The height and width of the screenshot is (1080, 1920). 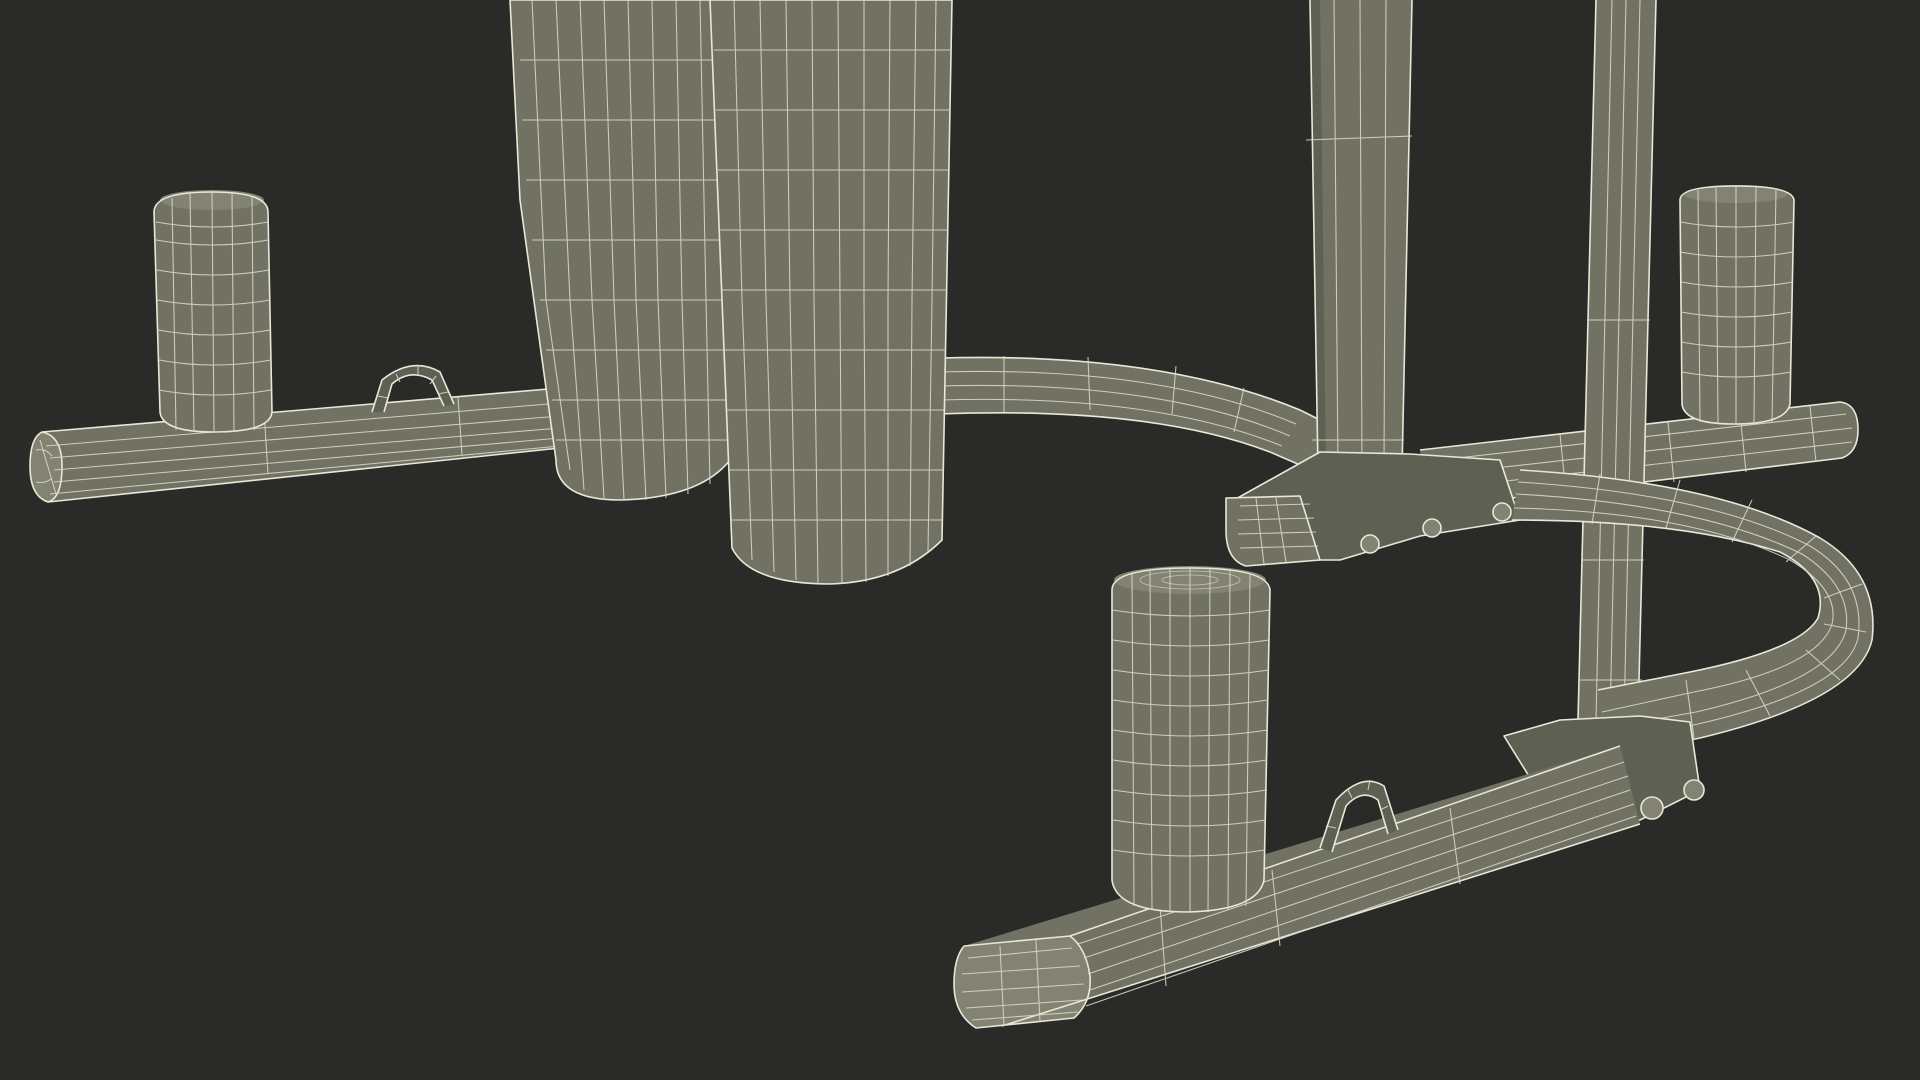 I want to click on right-small-cushion, so click(x=1737, y=305).